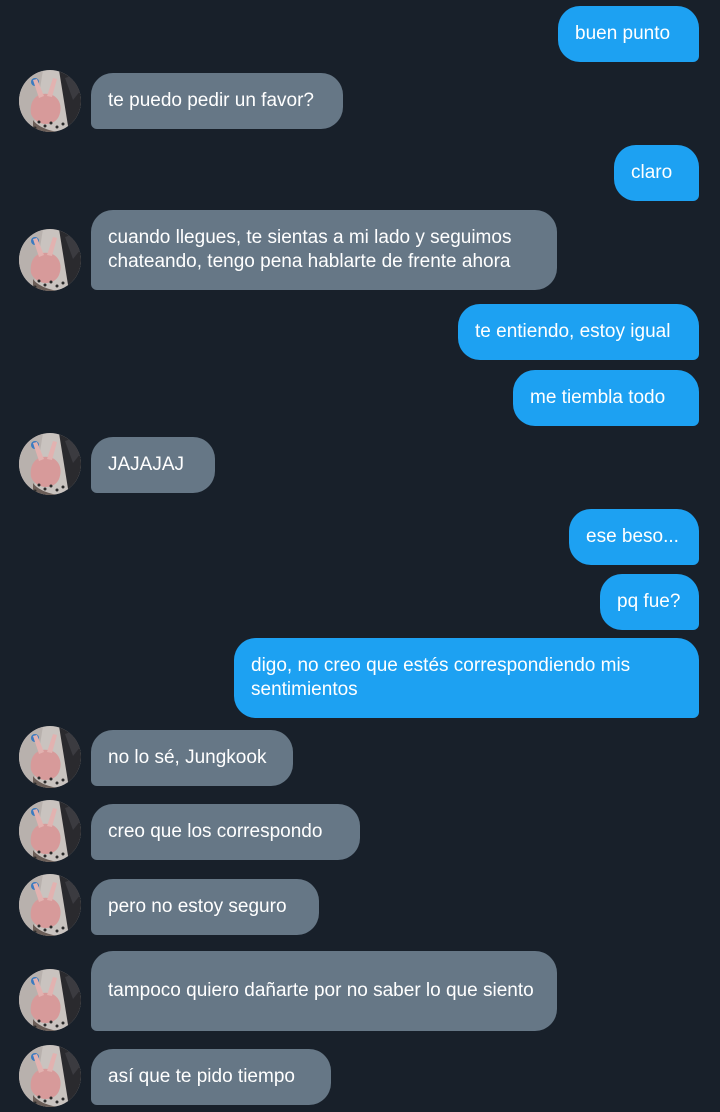  I want to click on message-text: pero no estoy seguro, so click(197, 906).